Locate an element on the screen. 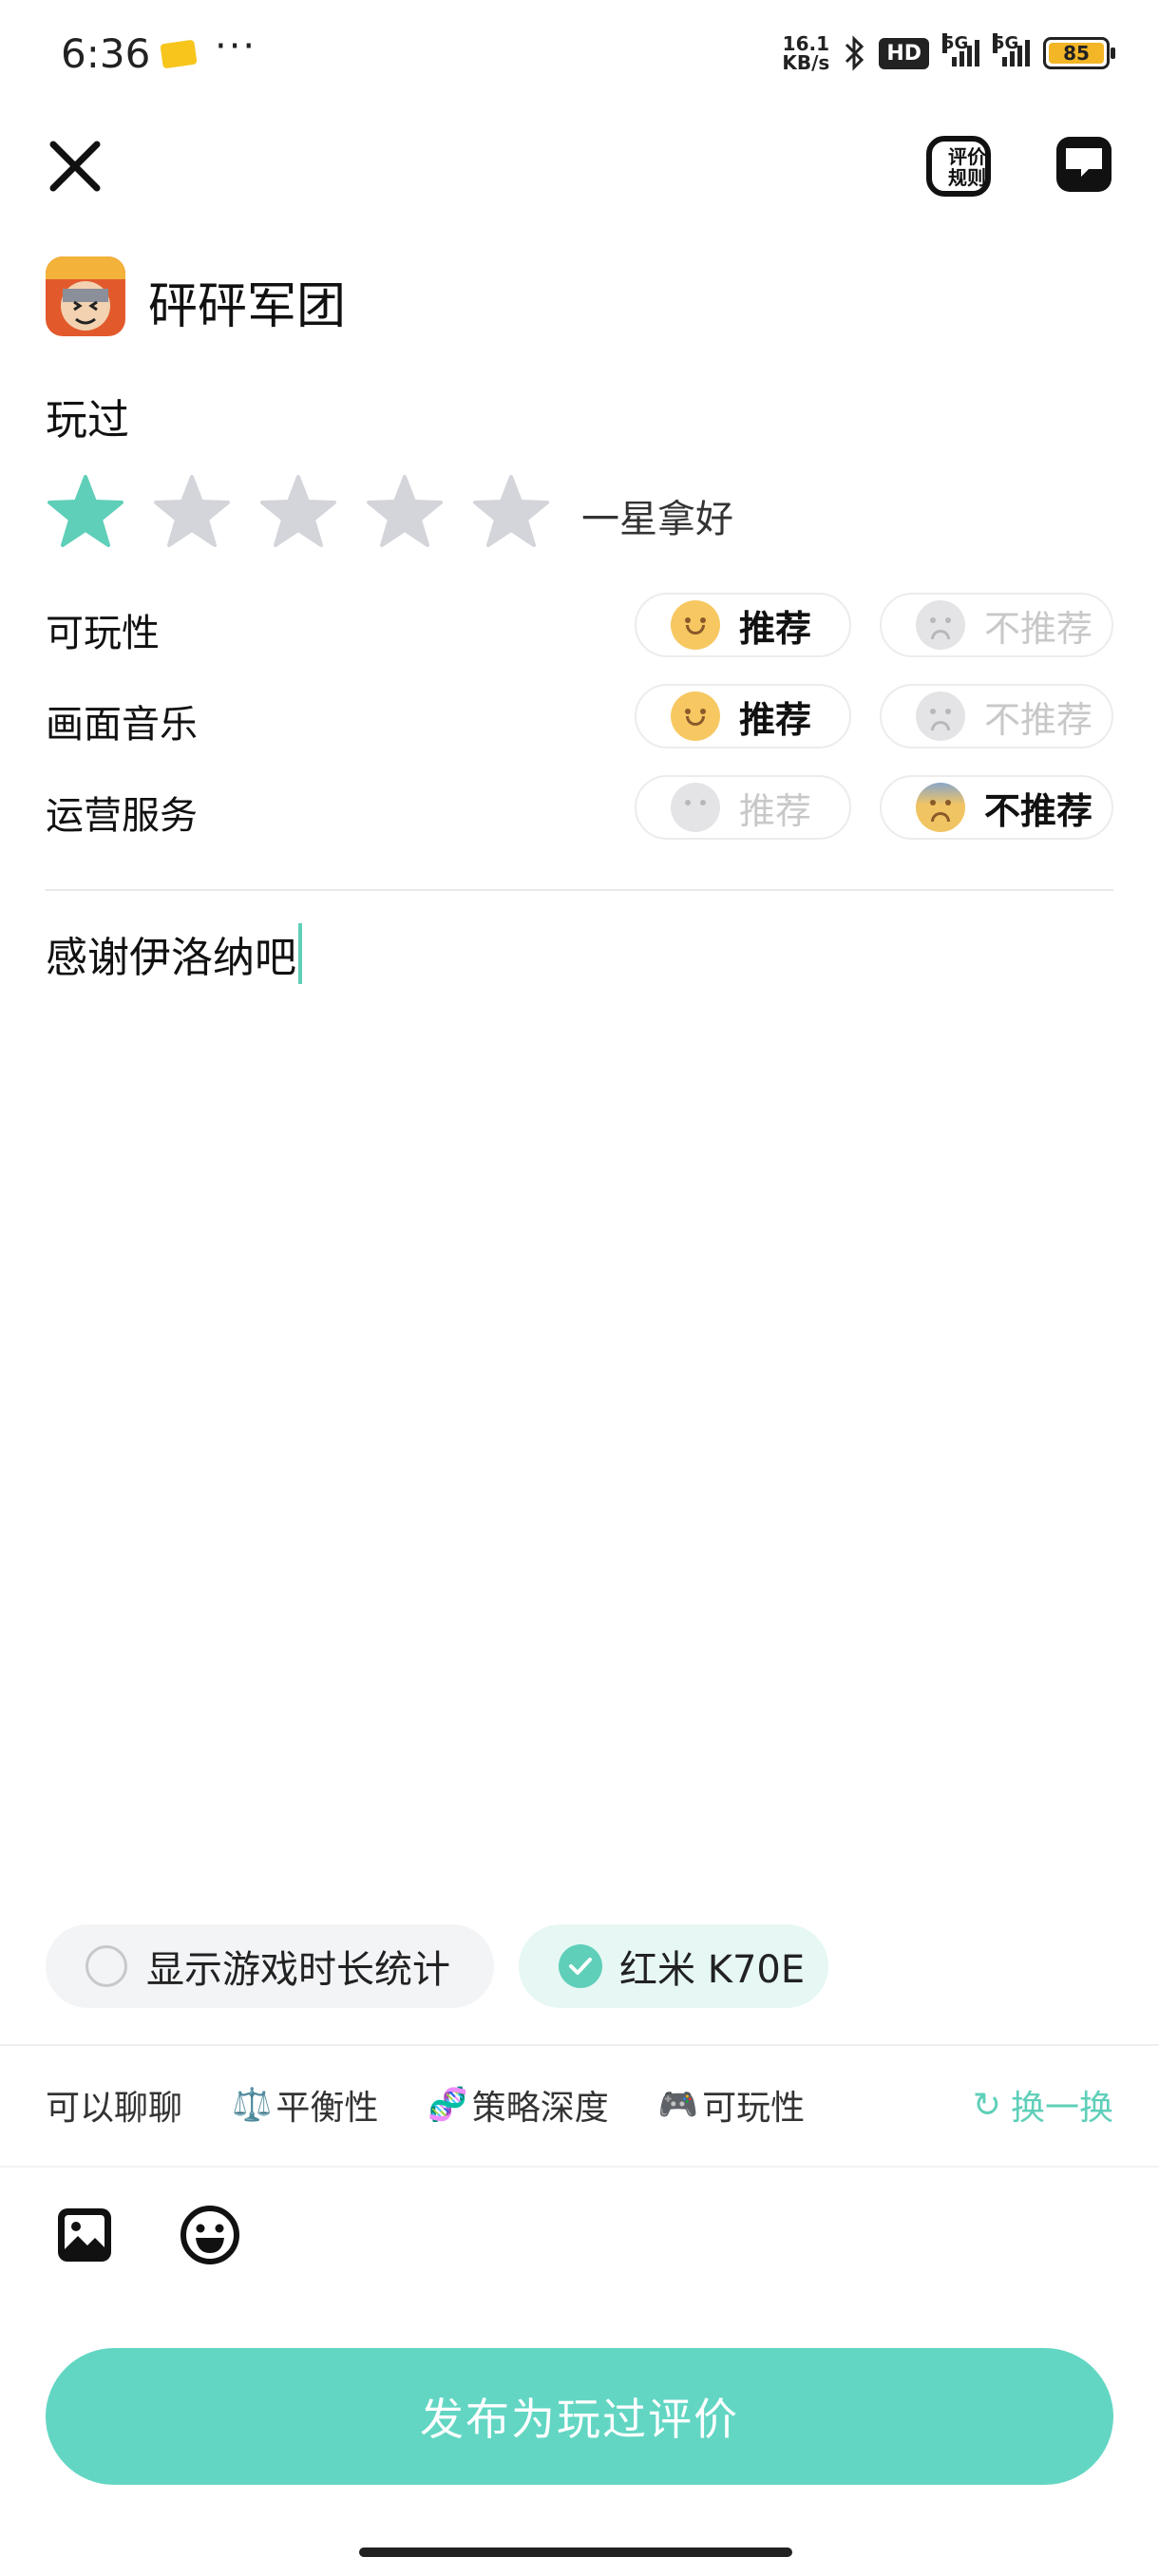  publish-button: 发布为玩过评价 is located at coordinates (579, 2416).